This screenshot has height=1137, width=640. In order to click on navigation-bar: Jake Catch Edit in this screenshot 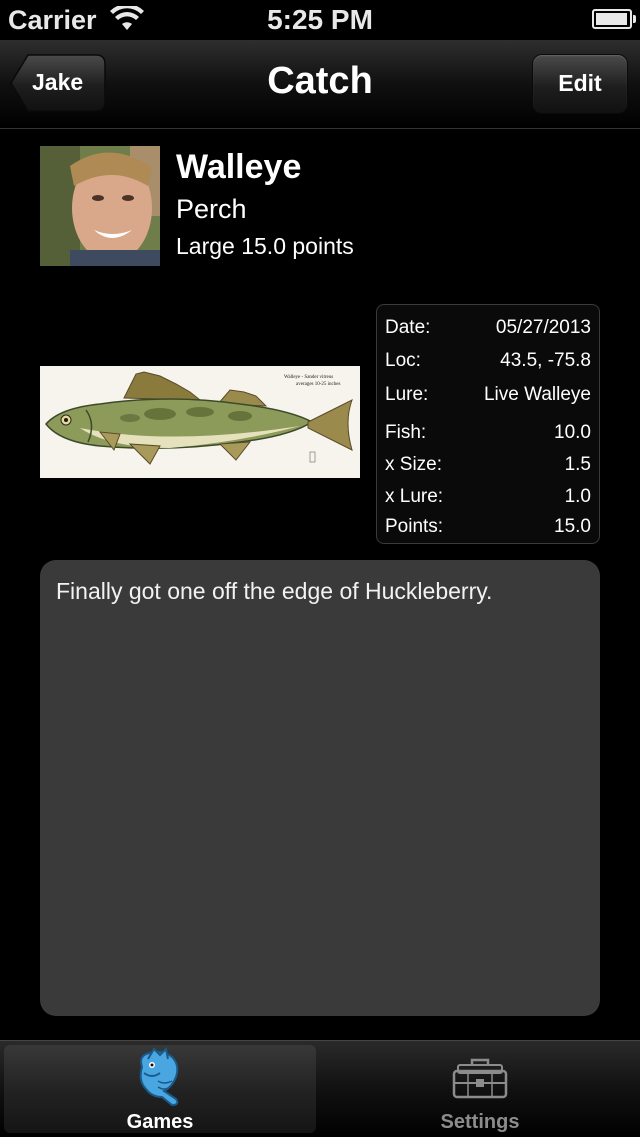, I will do `click(320, 84)`.